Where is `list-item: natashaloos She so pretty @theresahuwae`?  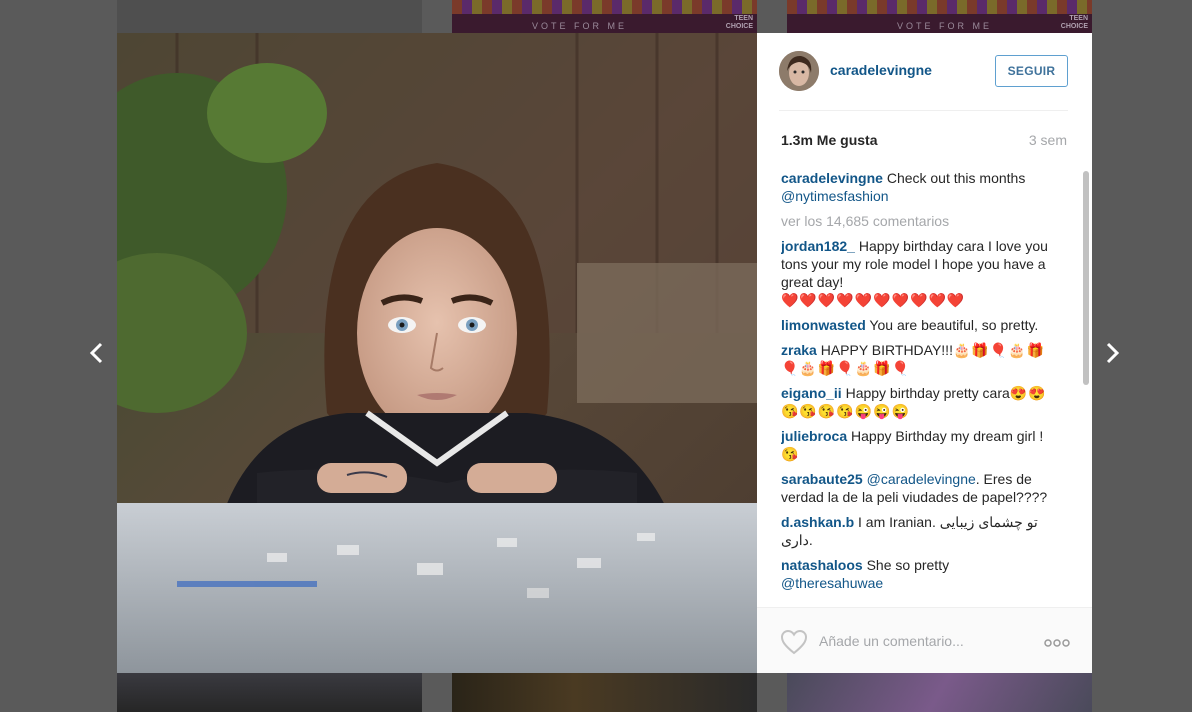
list-item: natashaloos She so pretty @theresahuwae is located at coordinates (921, 574).